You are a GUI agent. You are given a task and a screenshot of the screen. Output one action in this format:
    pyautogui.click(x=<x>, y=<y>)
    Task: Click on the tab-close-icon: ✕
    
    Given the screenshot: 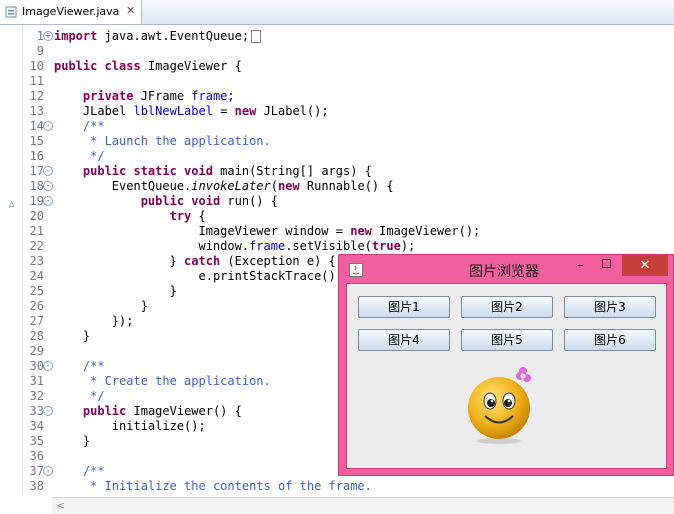 What is the action you would take?
    pyautogui.click(x=130, y=10)
    